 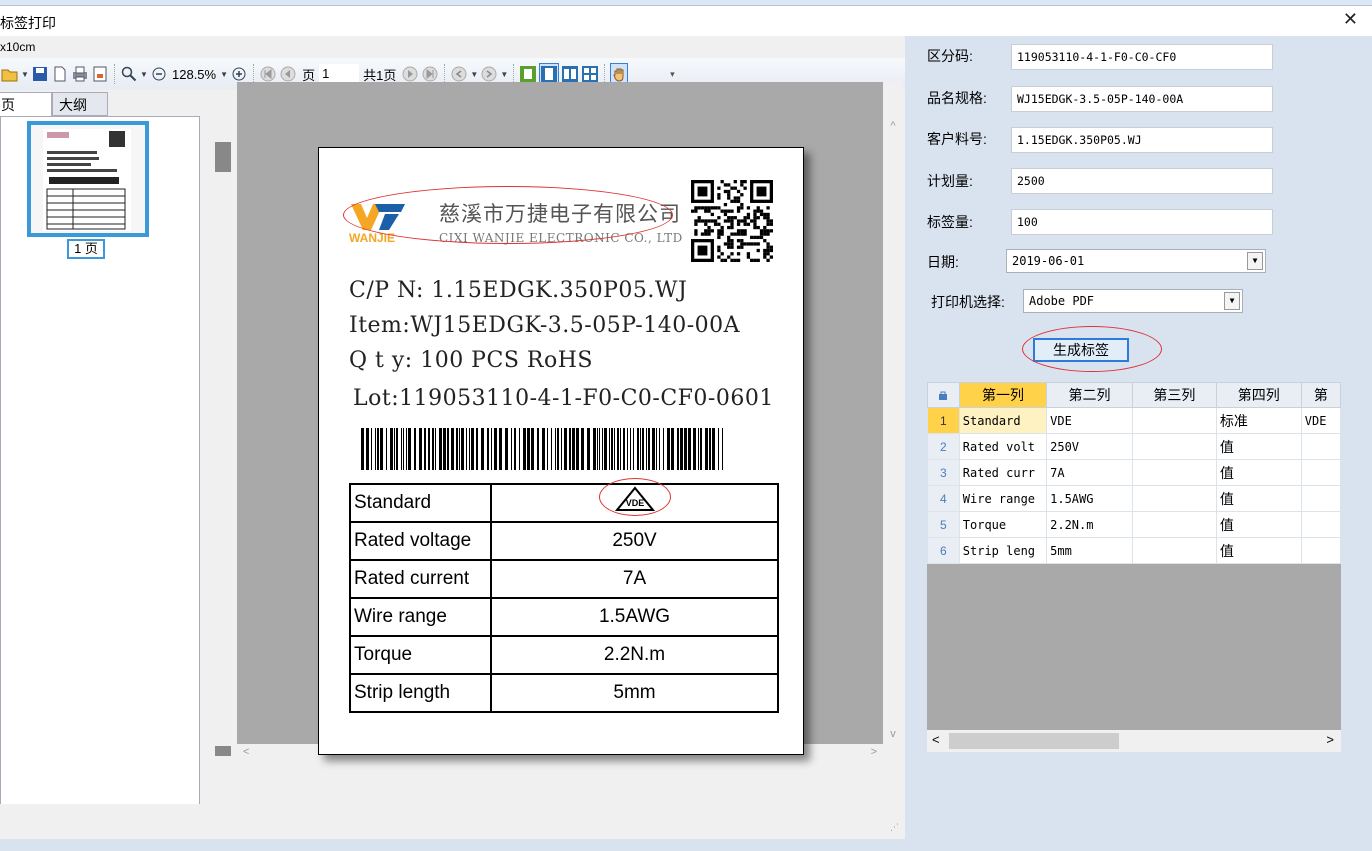 What do you see at coordinates (100, 74) in the screenshot?
I see `export-icon` at bounding box center [100, 74].